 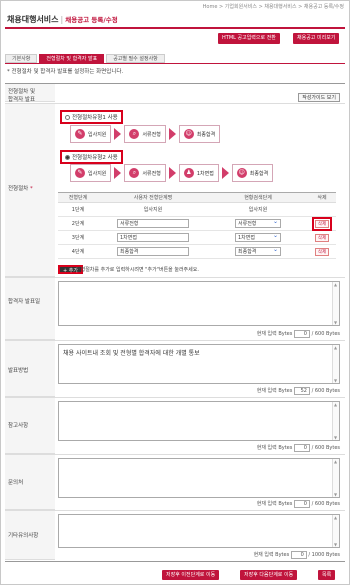 What do you see at coordinates (175, 83) in the screenshot?
I see `form-top-border` at bounding box center [175, 83].